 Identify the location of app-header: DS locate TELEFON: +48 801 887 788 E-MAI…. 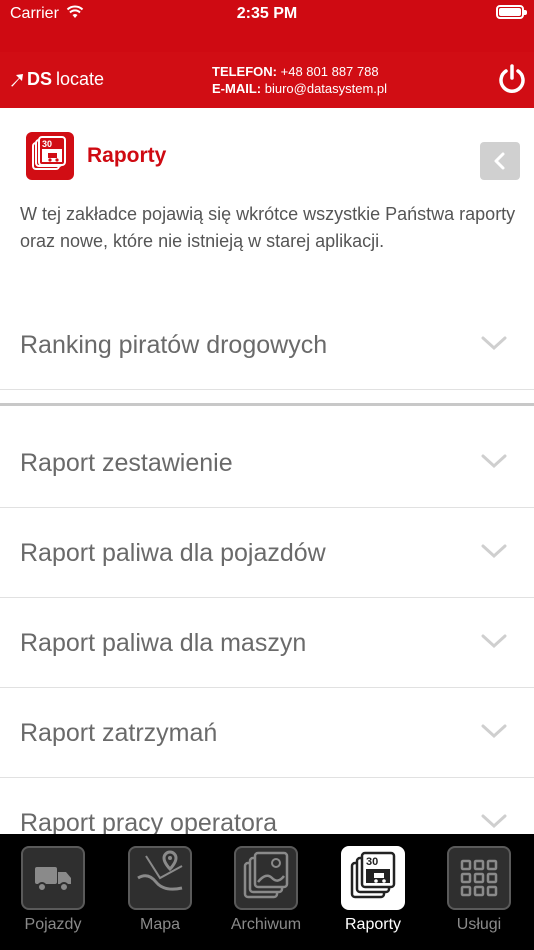
(267, 80).